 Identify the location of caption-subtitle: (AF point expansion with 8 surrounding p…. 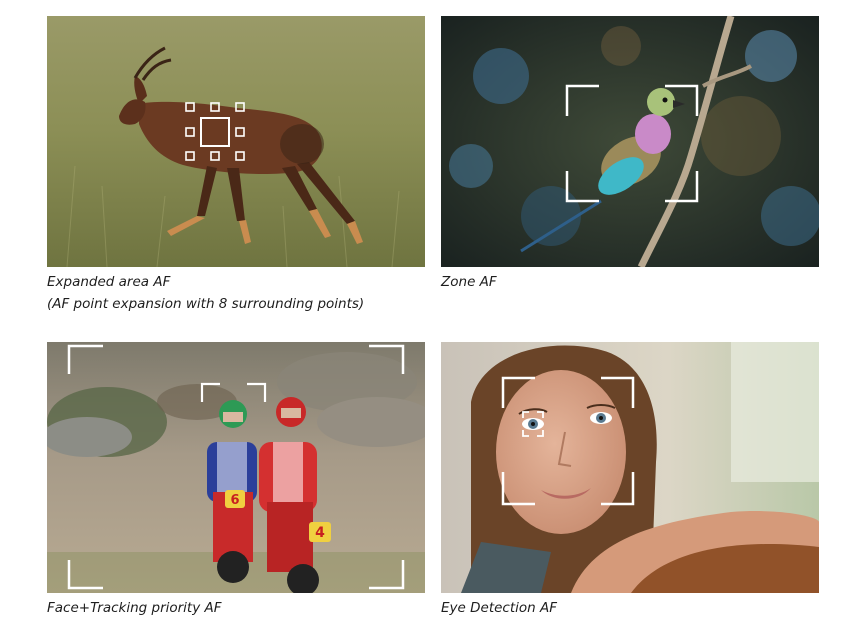
(206, 304).